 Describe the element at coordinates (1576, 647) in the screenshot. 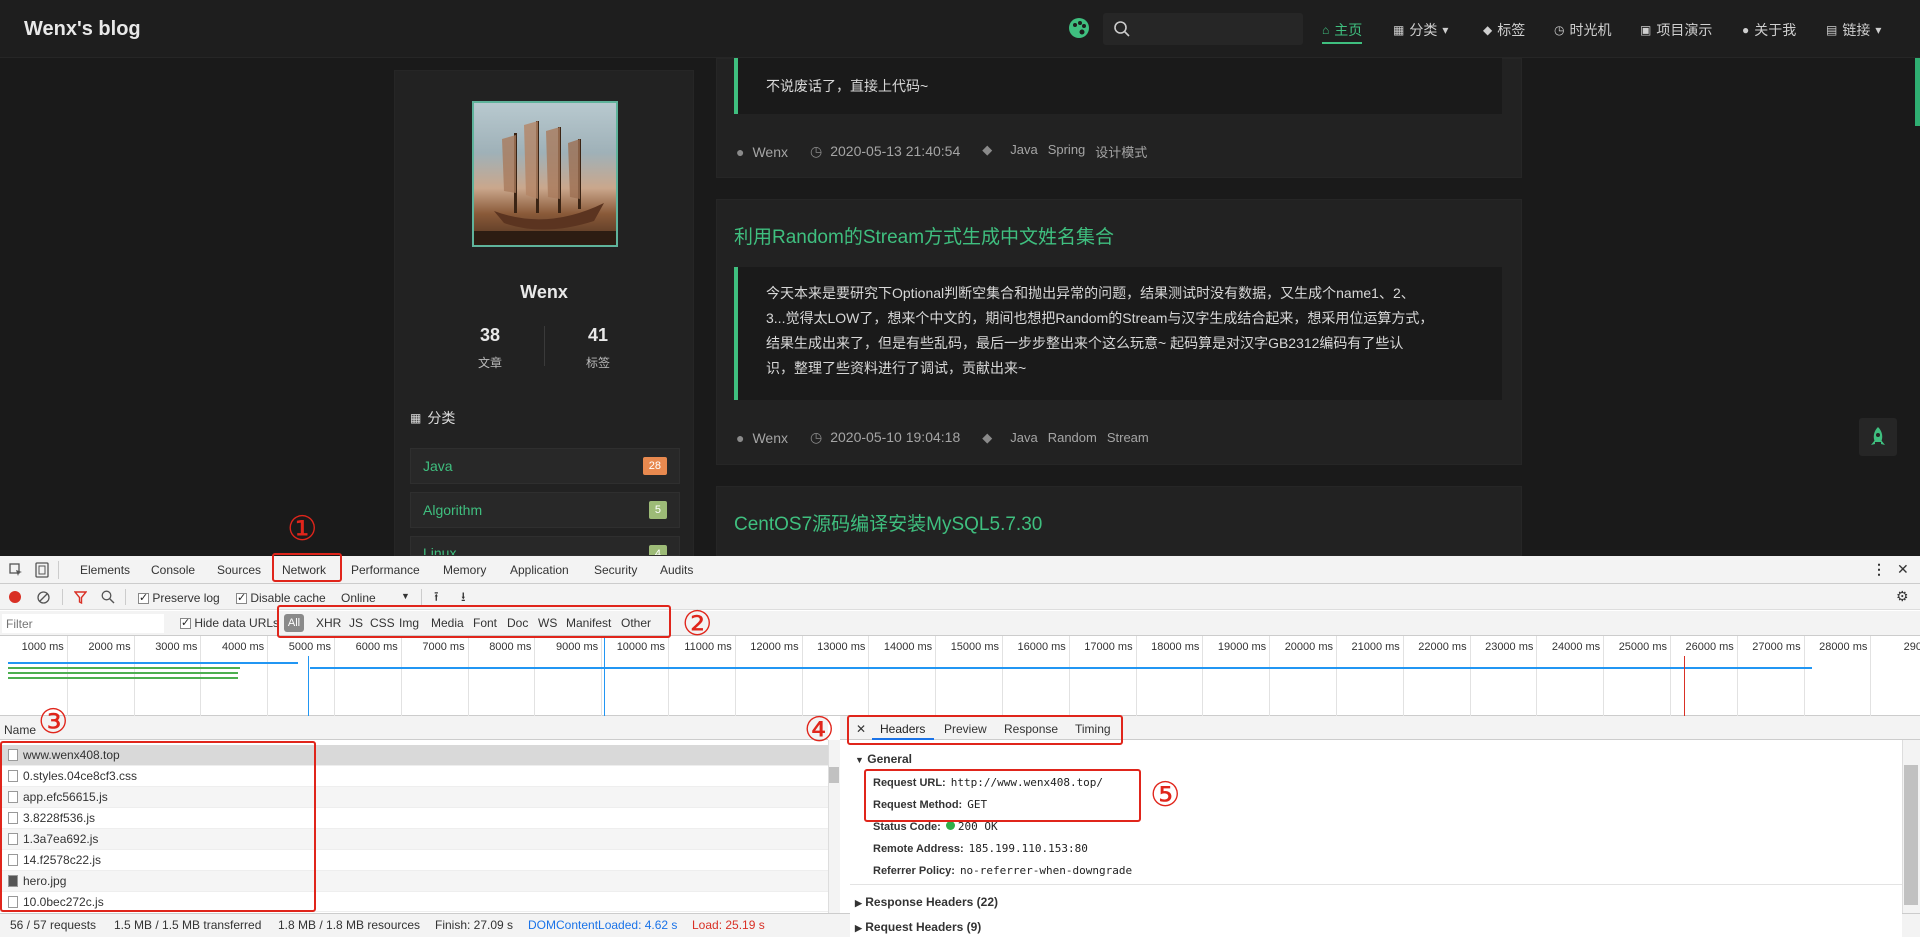

I see `timeline-tick-label: 24000 ms` at that location.